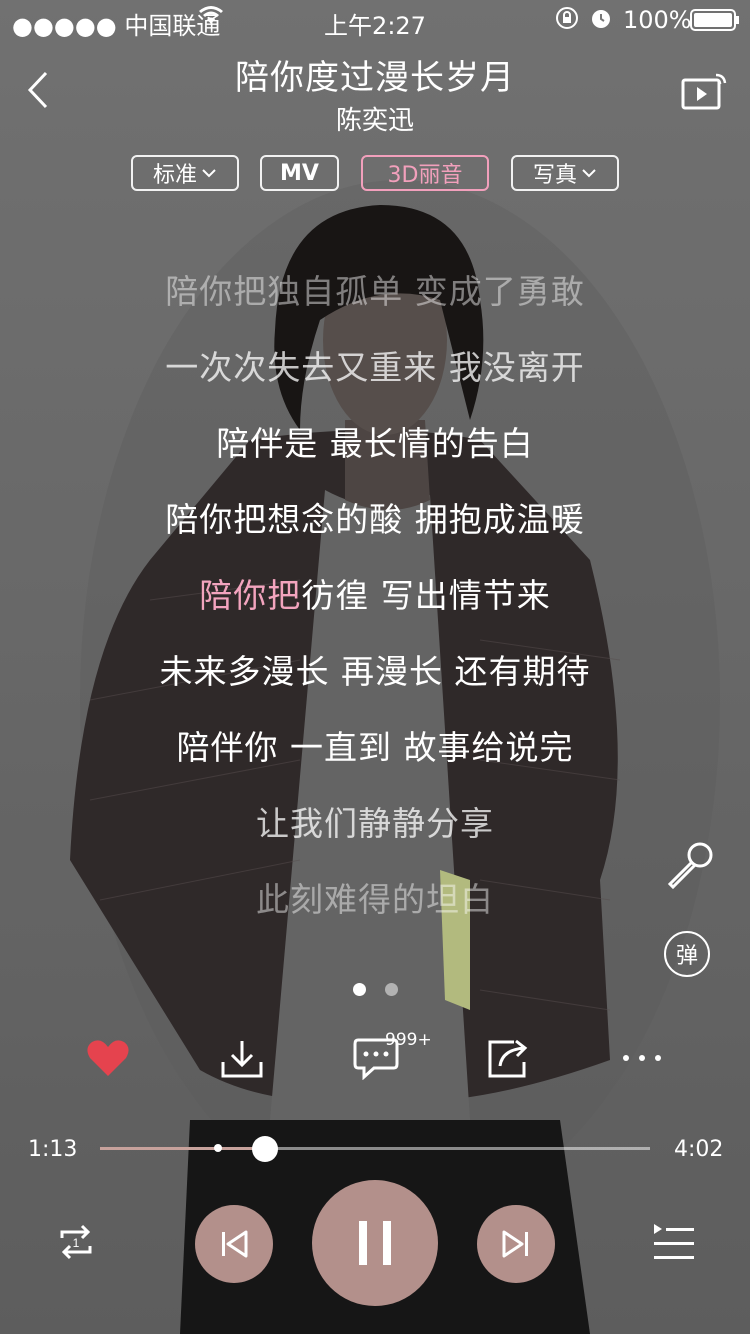  I want to click on cast-button, so click(705, 92).